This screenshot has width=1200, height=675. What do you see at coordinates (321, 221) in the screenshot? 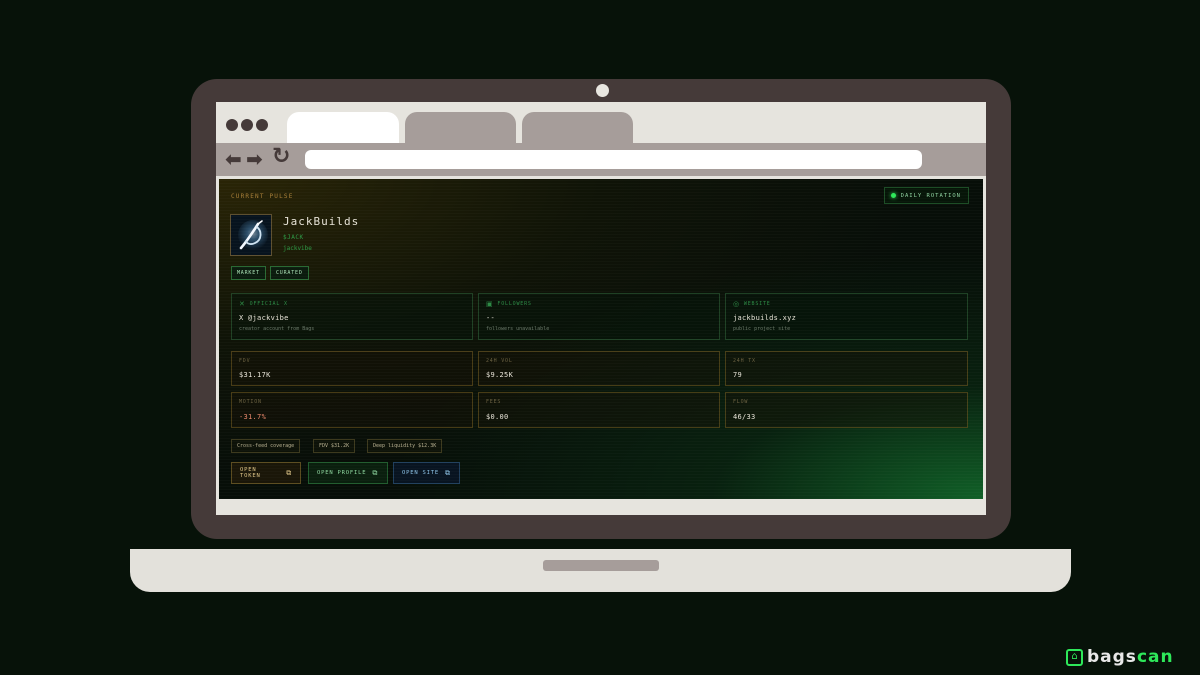
I see `token-name: JackBuilds` at bounding box center [321, 221].